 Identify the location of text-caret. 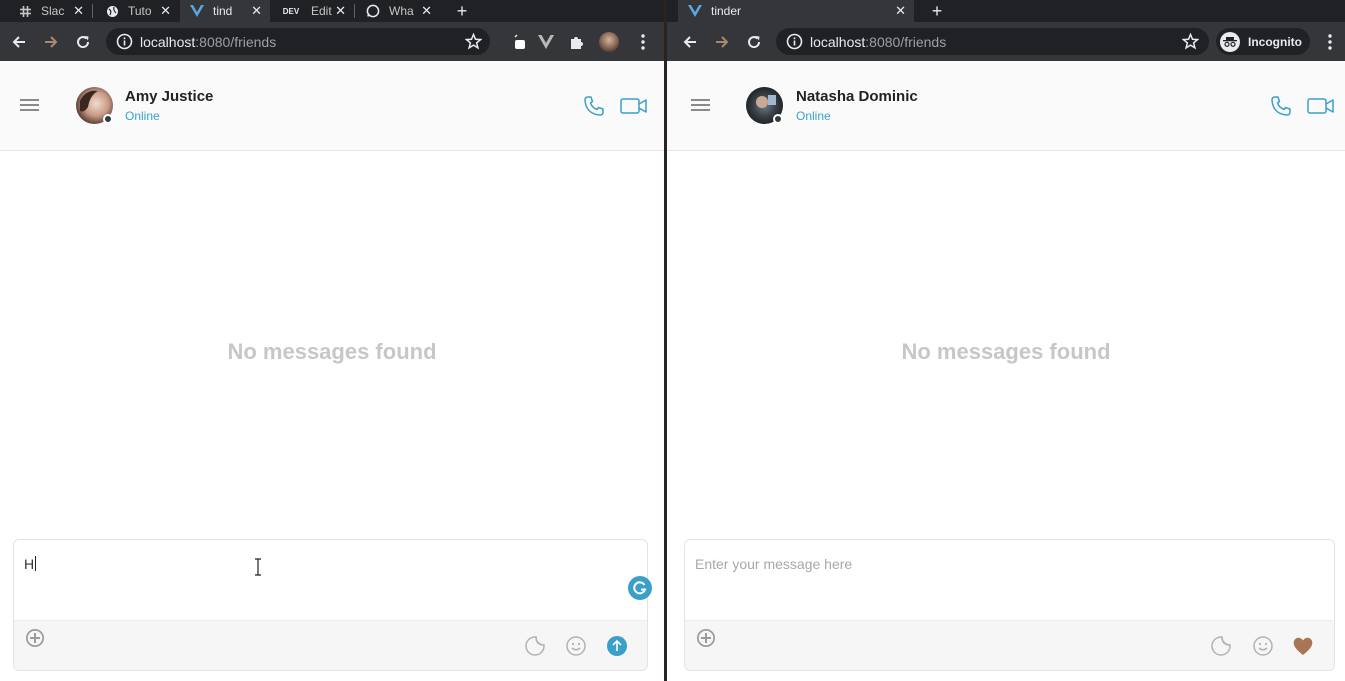
(36, 563).